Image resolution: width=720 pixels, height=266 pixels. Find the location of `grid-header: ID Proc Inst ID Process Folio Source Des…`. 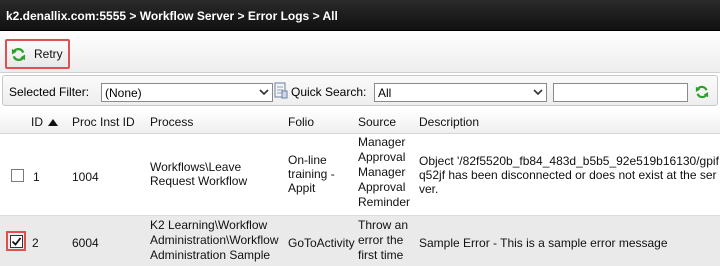

grid-header: ID Proc Inst ID Process Folio Source Des… is located at coordinates (360, 122).